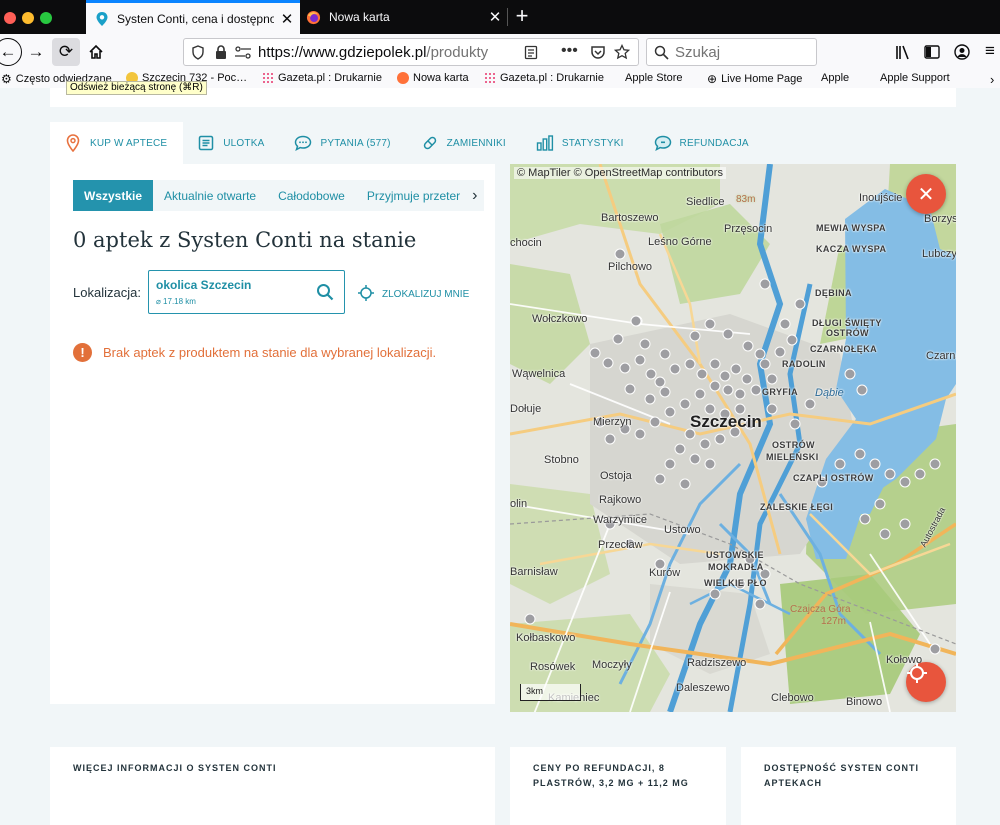 The height and width of the screenshot is (825, 1000). I want to click on tab-kup-w-aptece: KUP W APTECE, so click(117, 143).